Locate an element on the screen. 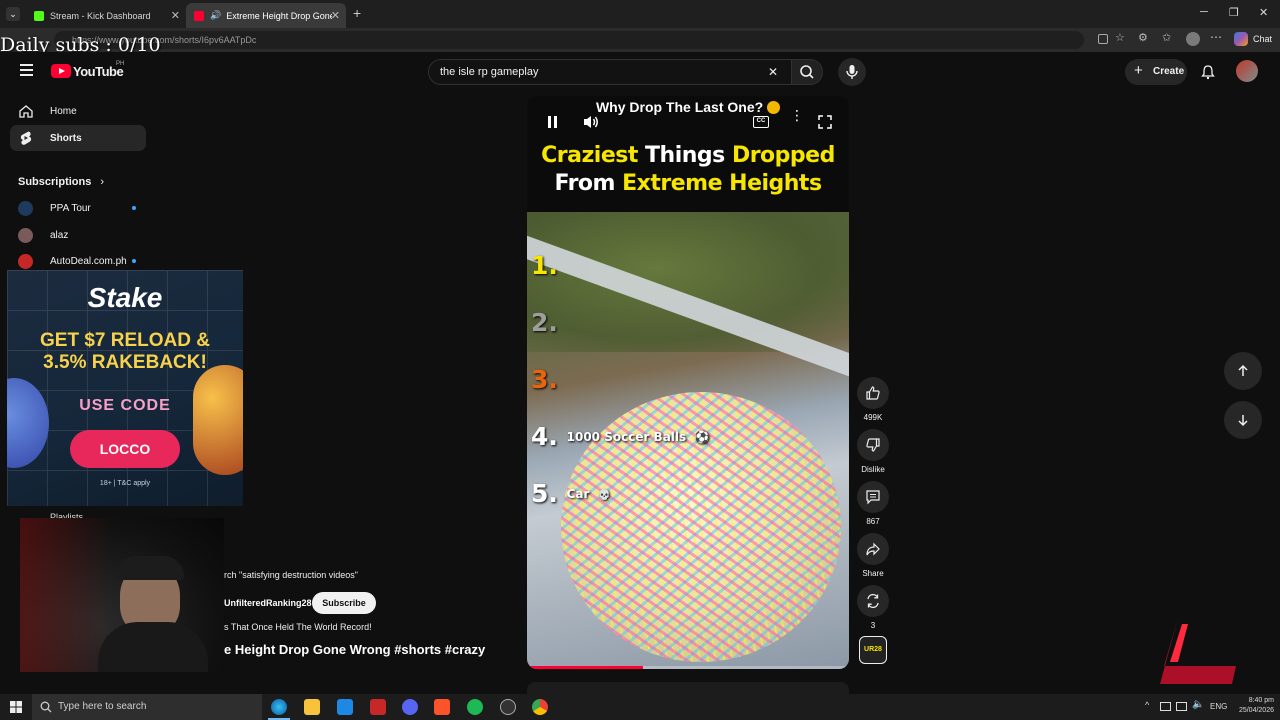  ranking-item-4: 4. 1000 Soccer Balls ⚽ is located at coordinates (620, 436).